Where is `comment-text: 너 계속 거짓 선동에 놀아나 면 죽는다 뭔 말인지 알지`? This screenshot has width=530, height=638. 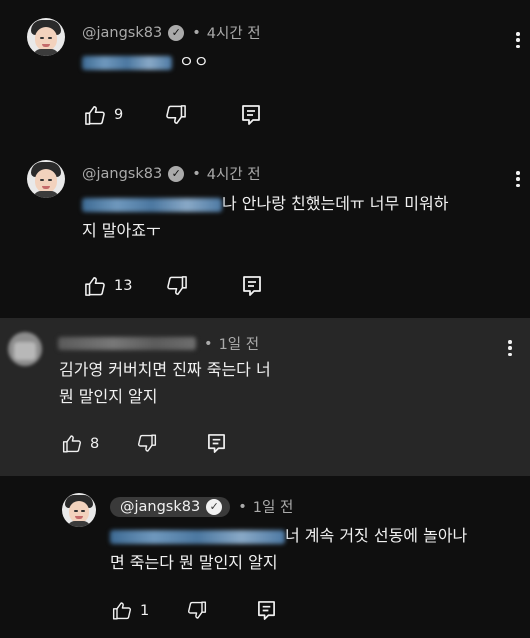
comment-text: 너 계속 거짓 선동에 놀아나 면 죽는다 뭔 말인지 알지 is located at coordinates (289, 549).